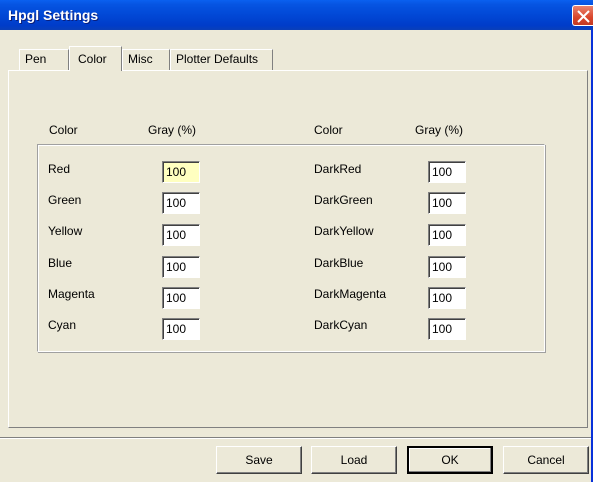 The height and width of the screenshot is (482, 595). I want to click on tab-label: Pen, so click(36, 59).